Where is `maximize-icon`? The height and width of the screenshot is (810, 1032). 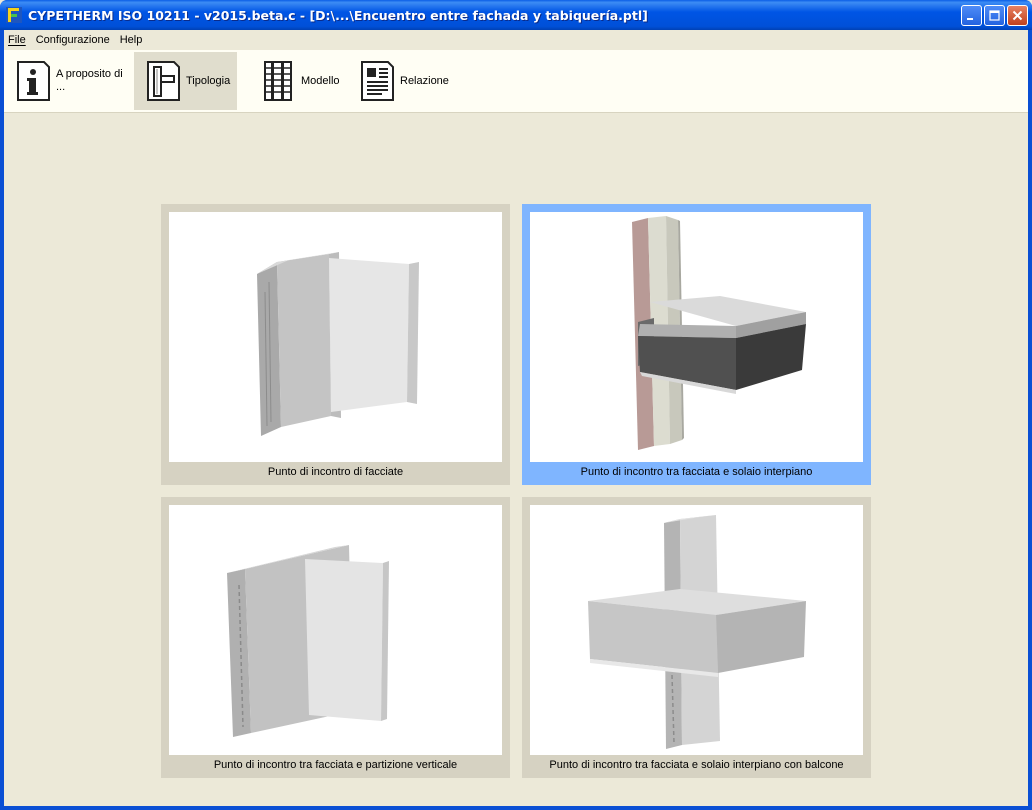 maximize-icon is located at coordinates (994, 15).